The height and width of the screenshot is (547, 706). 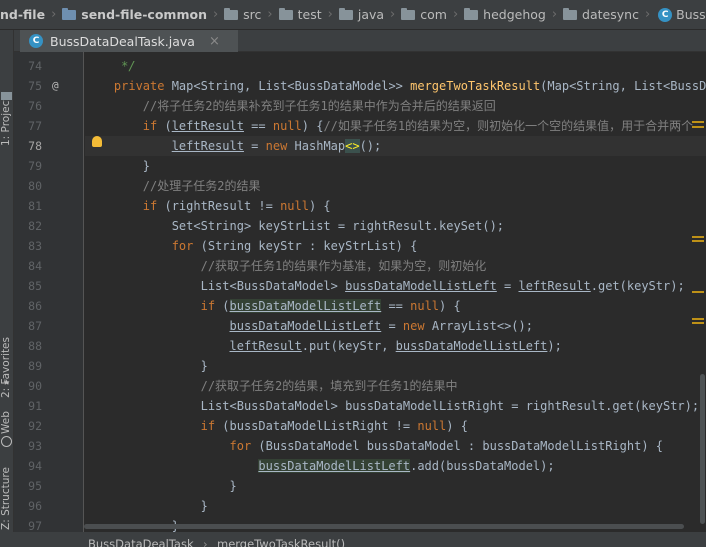 What do you see at coordinates (353, 539) in the screenshot?
I see `method-breadcrumb-bar: BussDataDealTask › mergeTwoTaskResult()` at bounding box center [353, 539].